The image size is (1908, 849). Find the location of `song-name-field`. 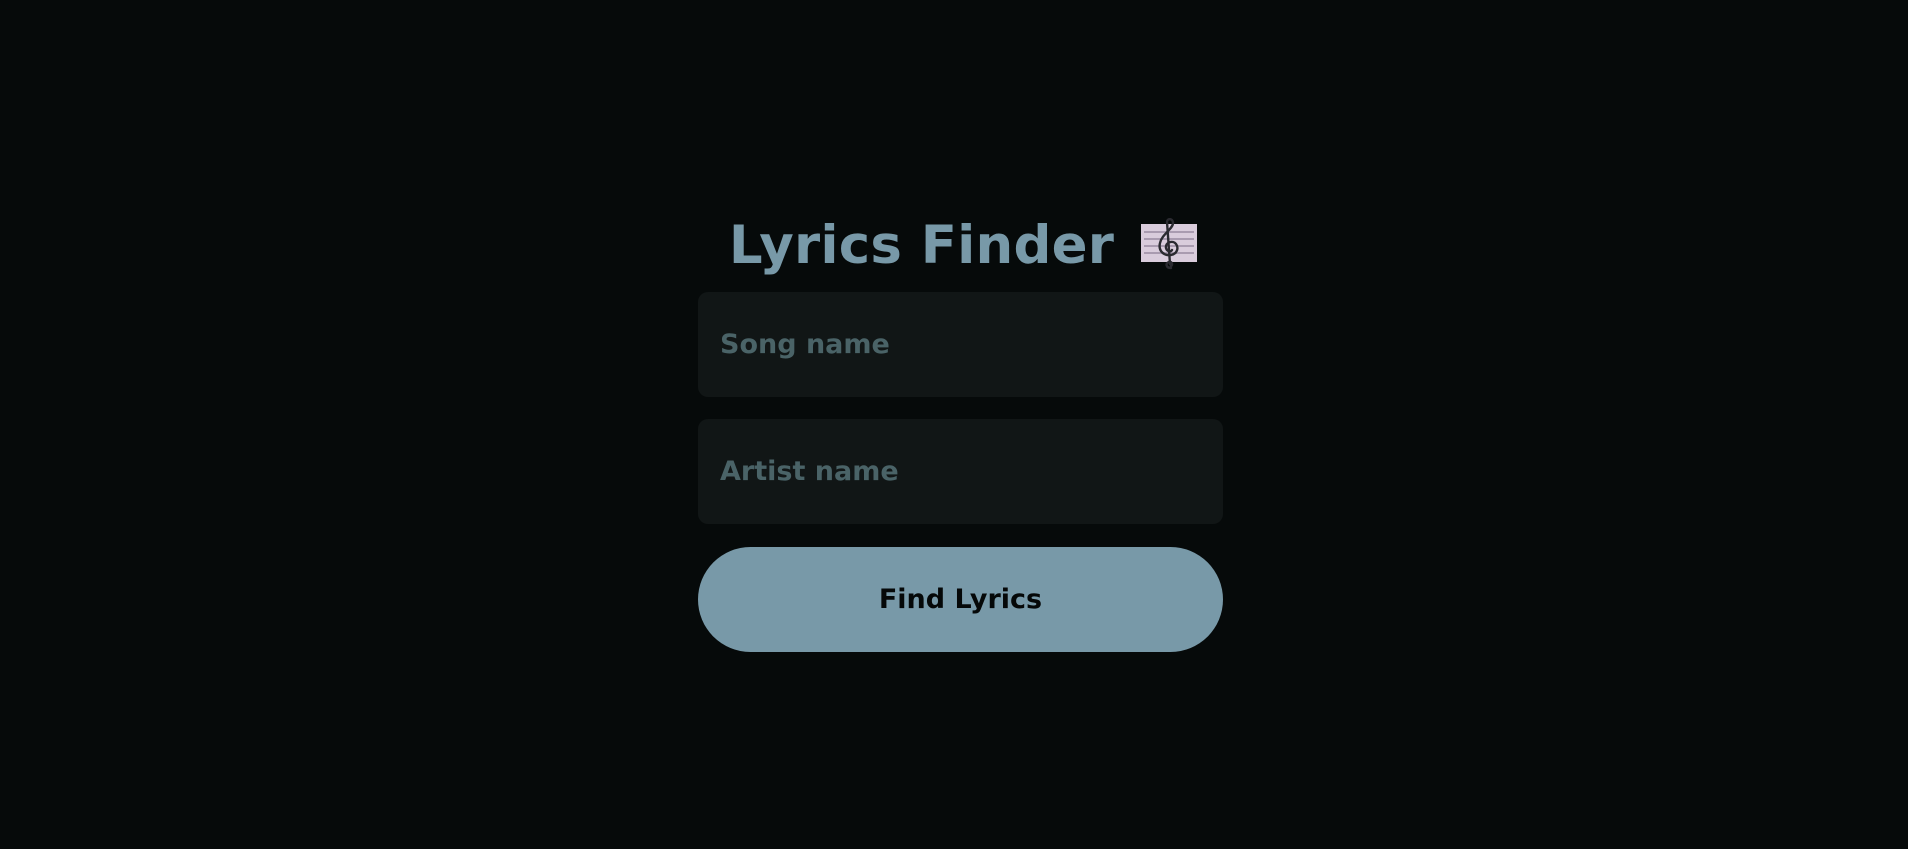

song-name-field is located at coordinates (960, 344).